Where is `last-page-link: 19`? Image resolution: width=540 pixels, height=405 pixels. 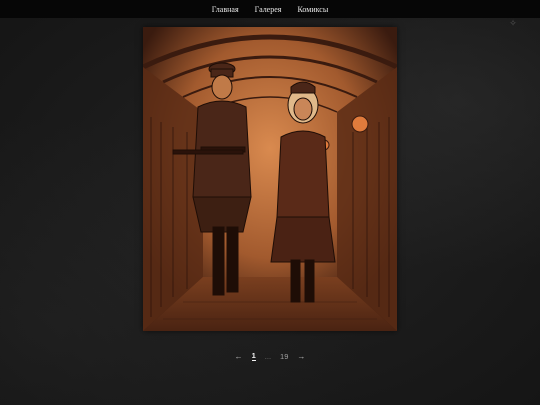
last-page-link: 19 is located at coordinates (284, 356).